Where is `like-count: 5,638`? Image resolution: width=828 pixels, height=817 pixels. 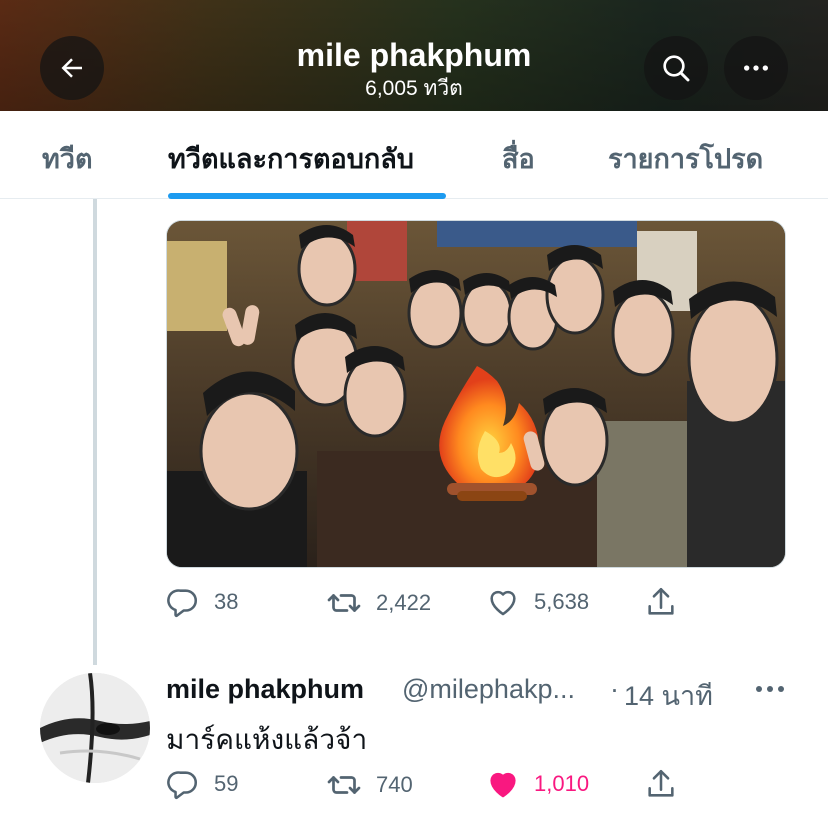
like-count: 5,638 is located at coordinates (562, 601).